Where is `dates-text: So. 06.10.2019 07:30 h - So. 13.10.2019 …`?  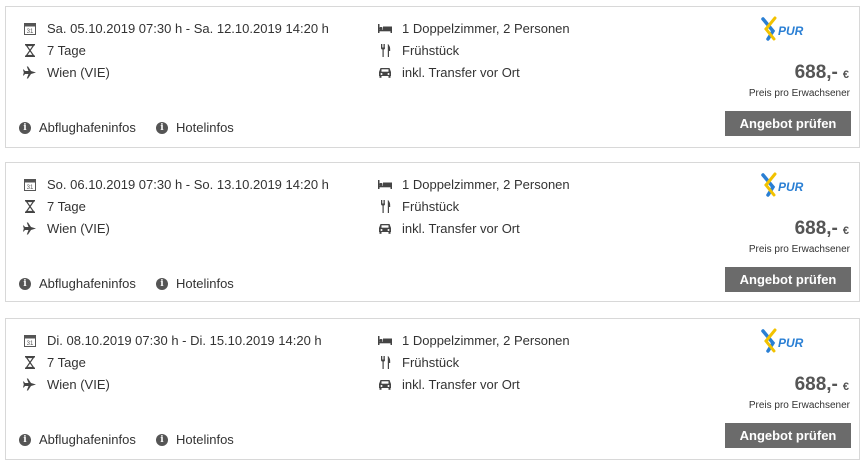
dates-text: So. 06.10.2019 07:30 h - So. 13.10.2019 … is located at coordinates (188, 184).